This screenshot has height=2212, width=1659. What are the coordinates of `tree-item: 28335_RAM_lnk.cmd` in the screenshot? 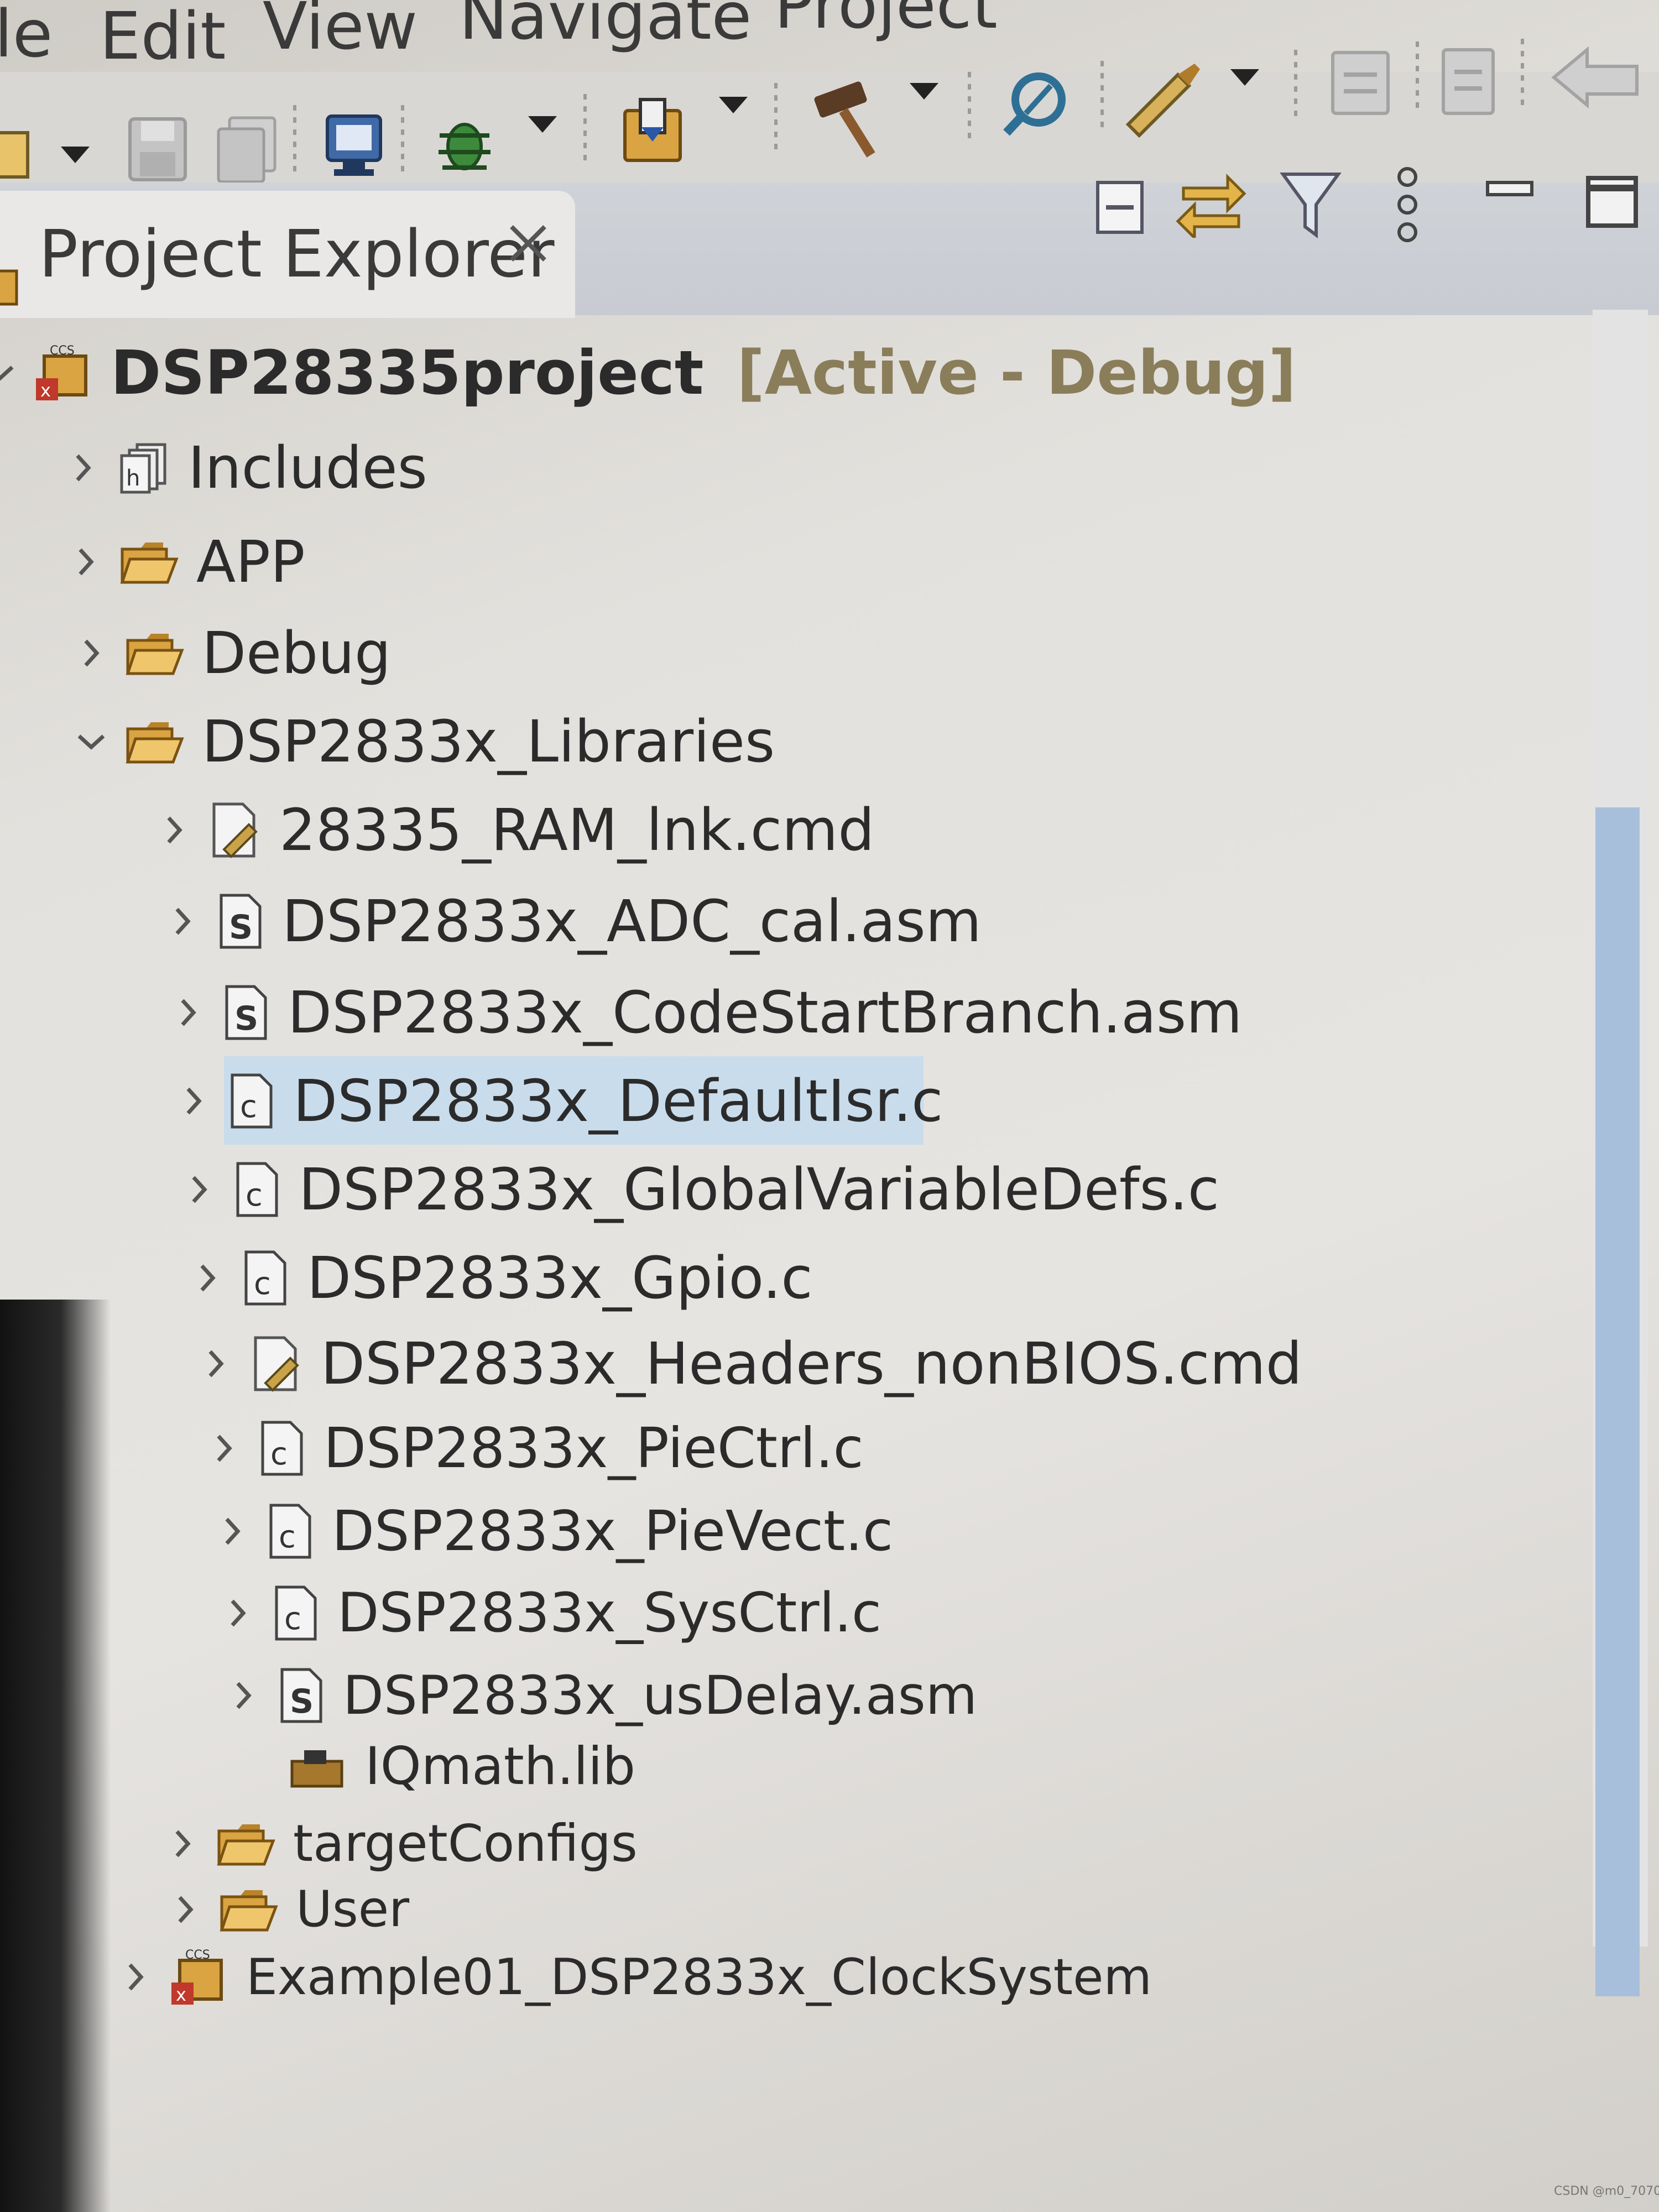 It's located at (516, 830).